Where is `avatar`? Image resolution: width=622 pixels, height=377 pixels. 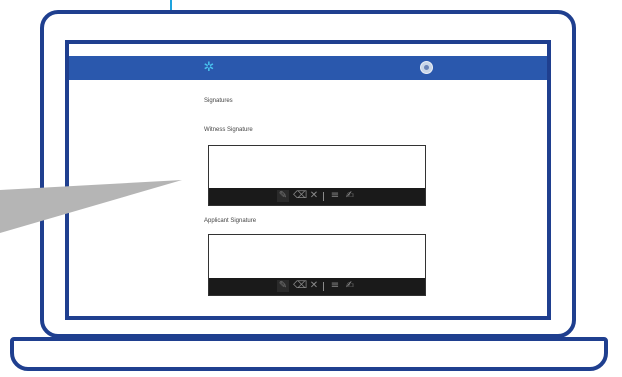
avatar is located at coordinates (426, 67).